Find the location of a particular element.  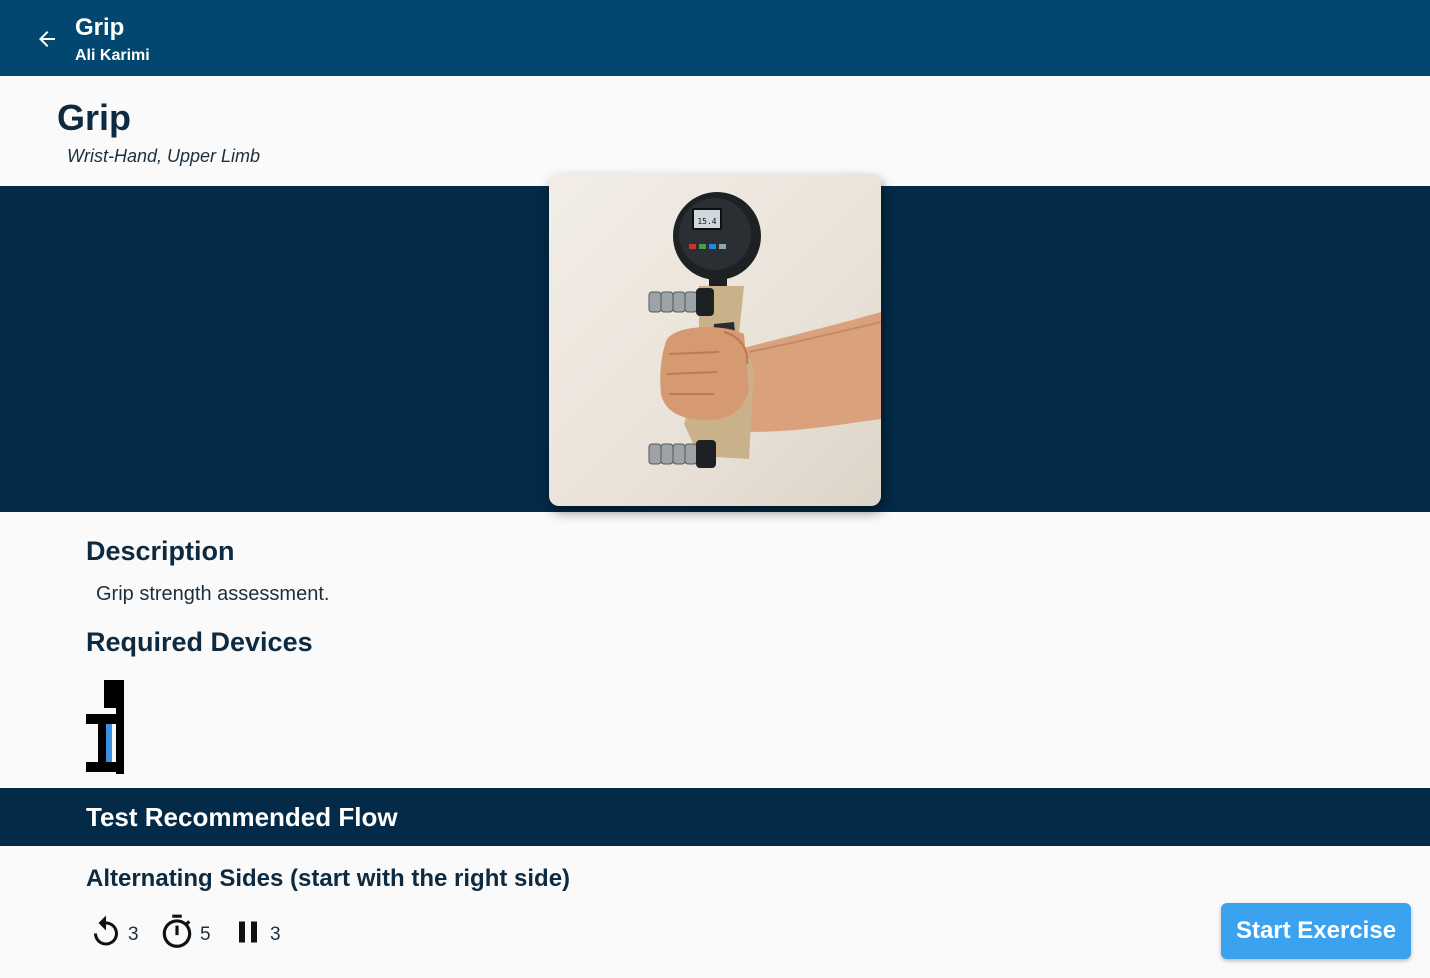

replay-icon is located at coordinates (106, 930).